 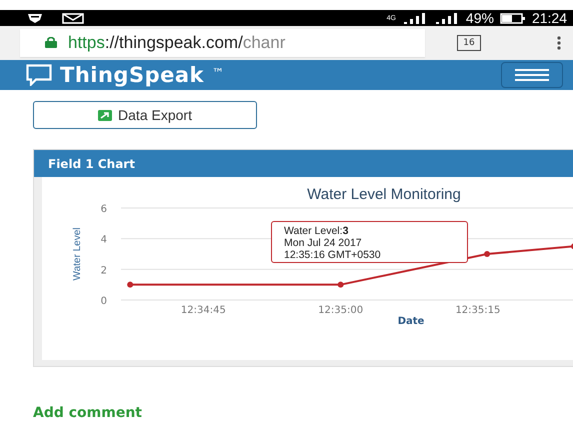 What do you see at coordinates (35, 18) in the screenshot?
I see `shield-icon` at bounding box center [35, 18].